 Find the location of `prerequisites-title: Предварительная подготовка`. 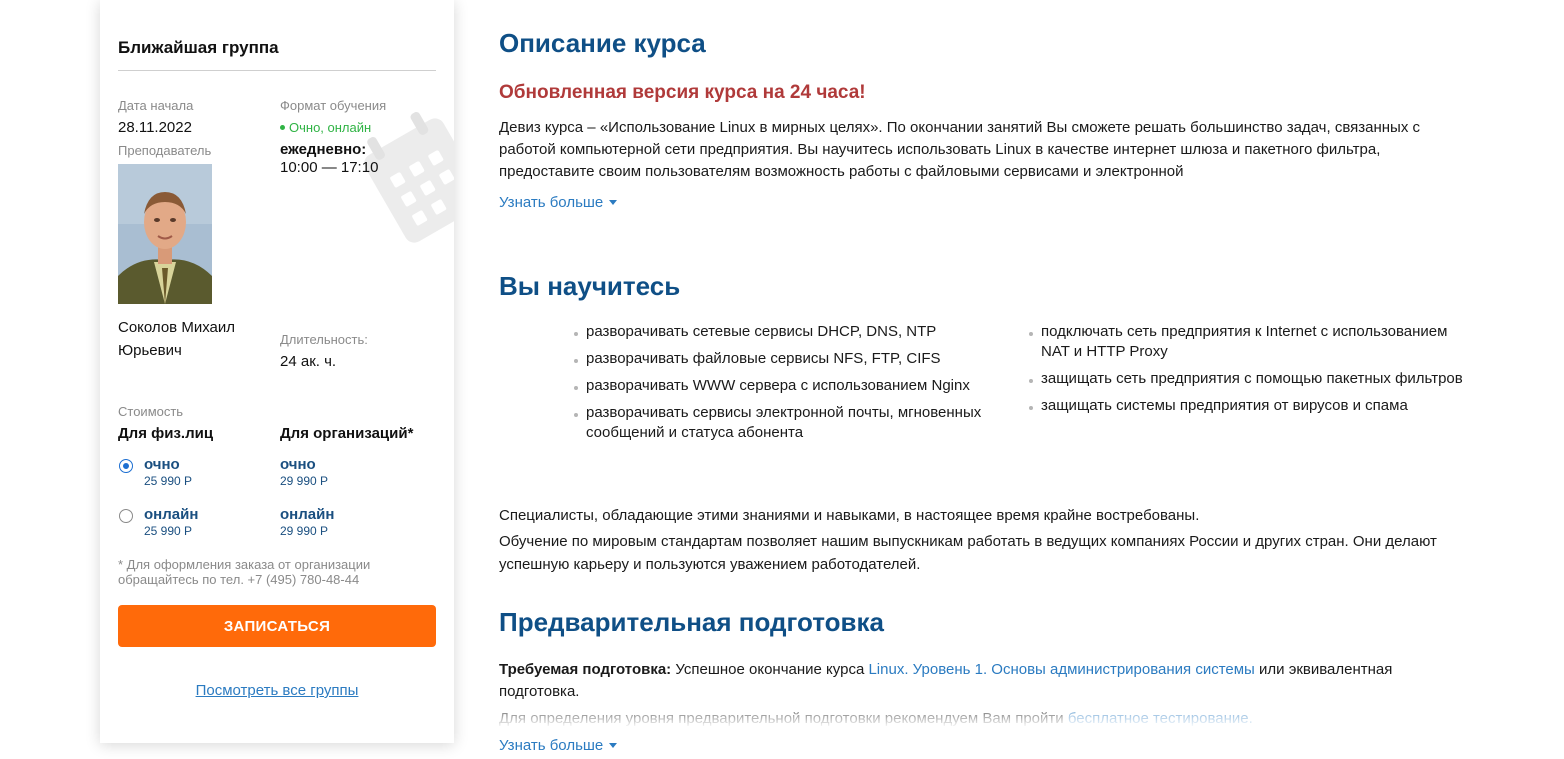

prerequisites-title: Предварительная подготовка is located at coordinates (691, 622).